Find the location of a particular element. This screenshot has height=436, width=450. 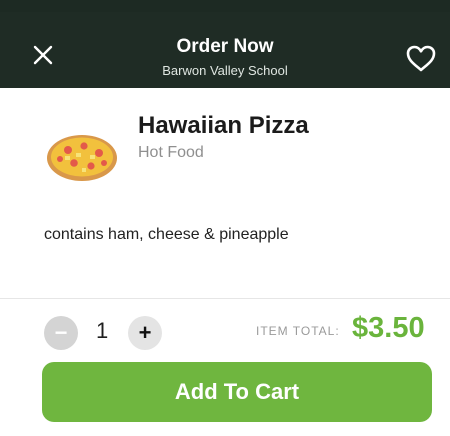

quantity-value: 1 is located at coordinates (102, 330).